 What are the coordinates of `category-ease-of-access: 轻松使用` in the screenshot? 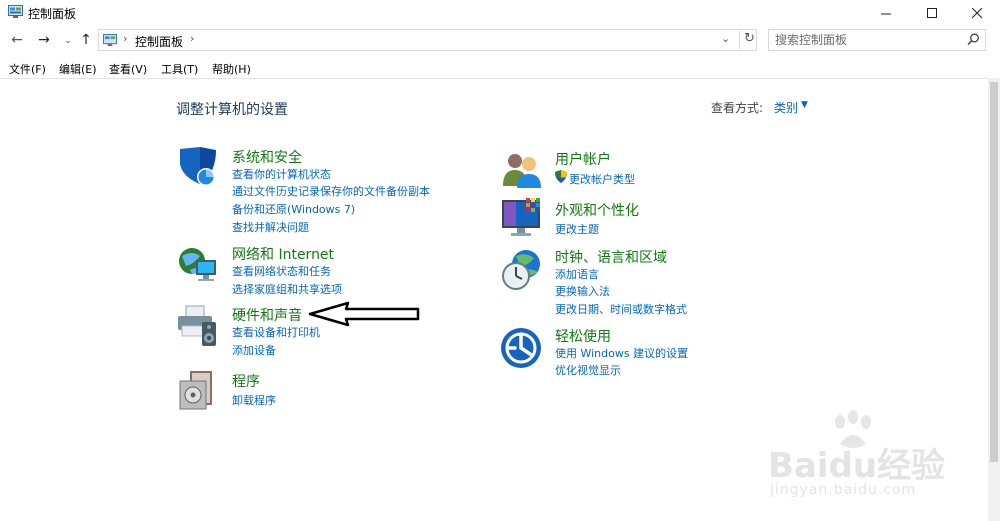 It's located at (583, 336).